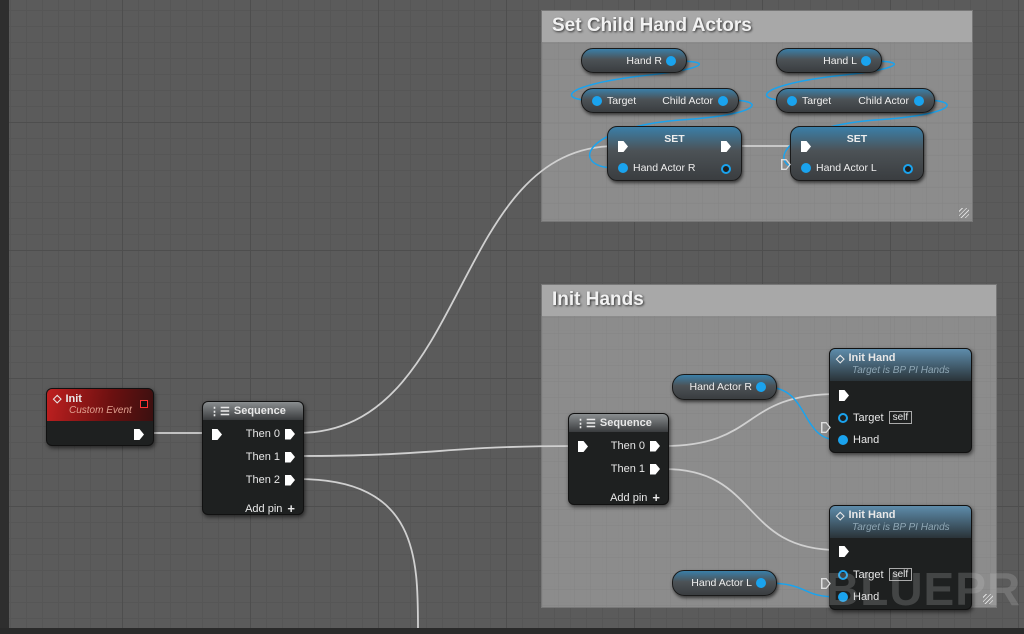 Image resolution: width=1024 pixels, height=634 pixels. What do you see at coordinates (900, 417) in the screenshot?
I see `self-default-value: self` at bounding box center [900, 417].